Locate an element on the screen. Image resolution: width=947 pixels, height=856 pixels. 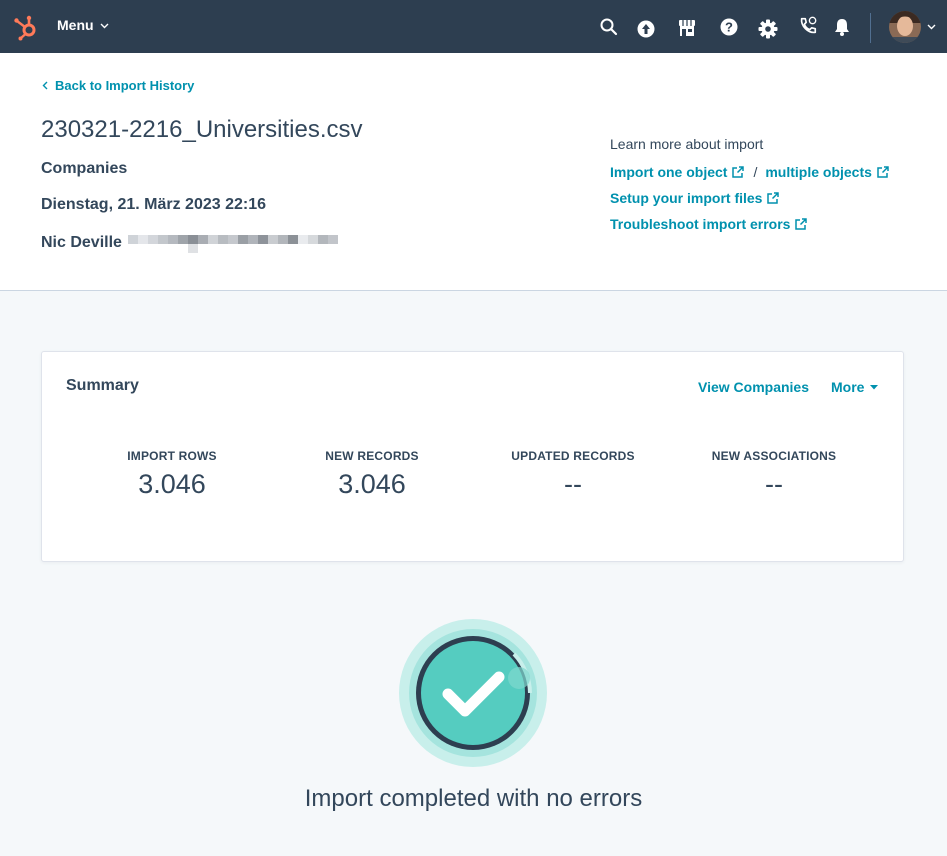
marketplace-icon is located at coordinates (687, 28).